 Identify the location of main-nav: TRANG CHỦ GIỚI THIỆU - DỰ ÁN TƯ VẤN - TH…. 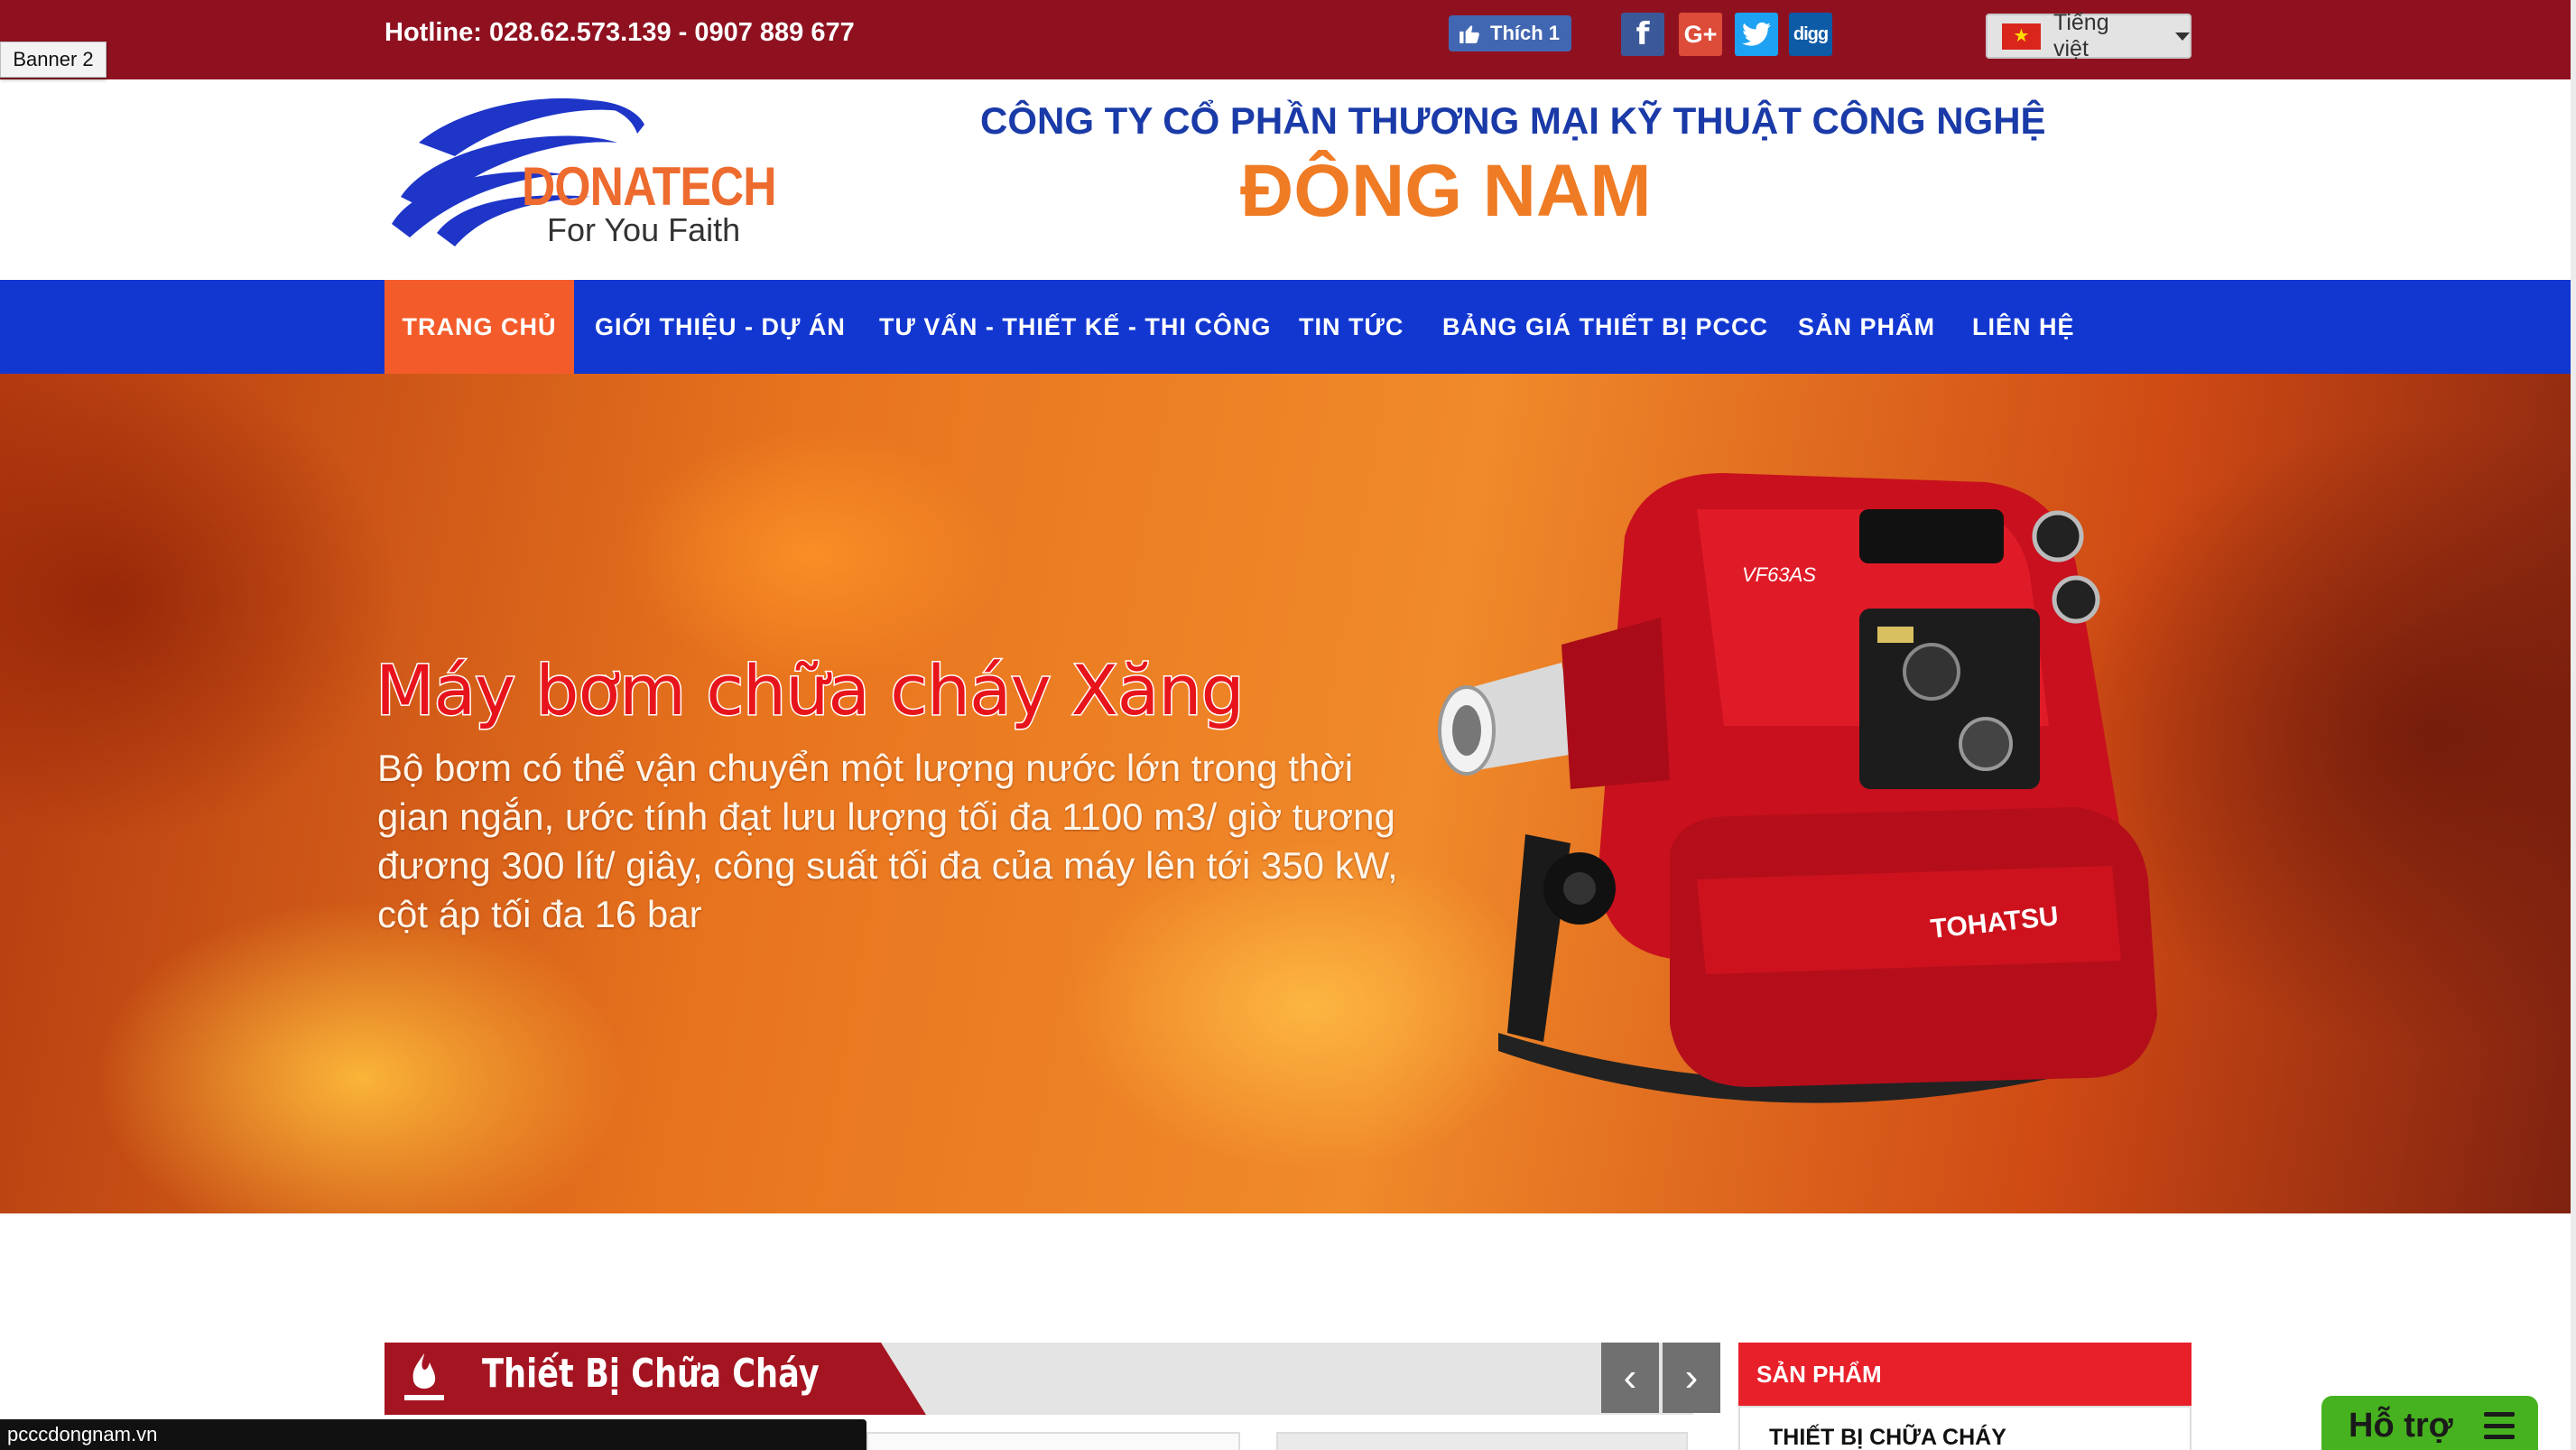
(1288, 327).